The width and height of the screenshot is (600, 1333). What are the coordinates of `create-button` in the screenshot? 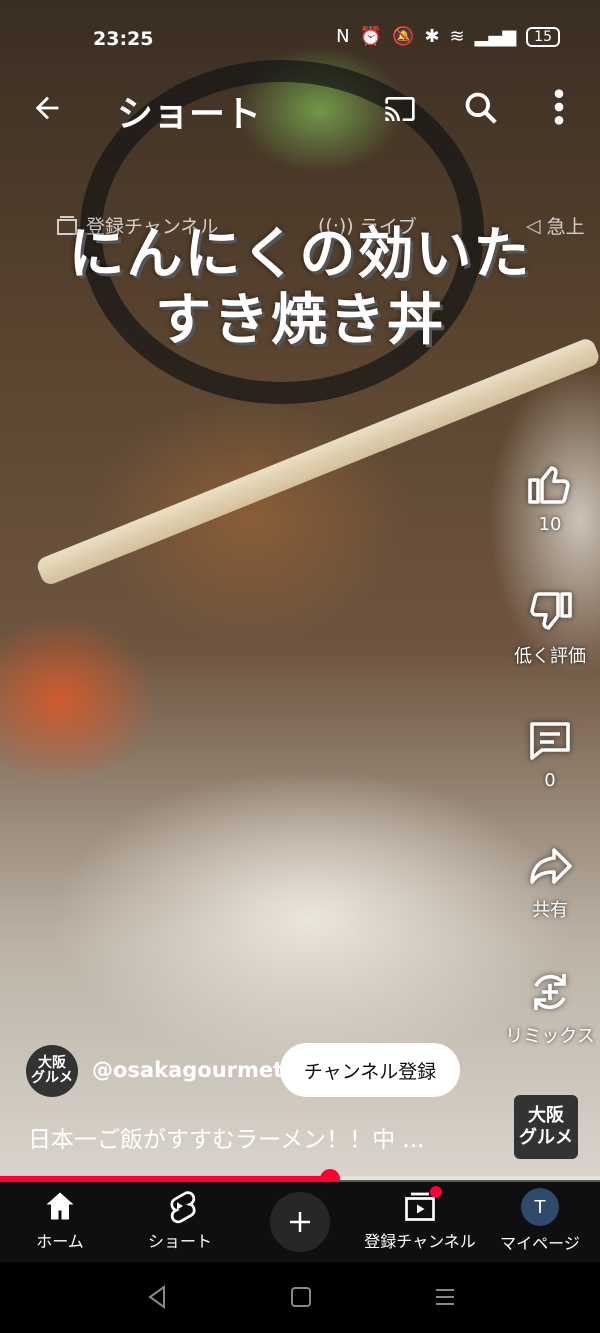 It's located at (300, 1222).